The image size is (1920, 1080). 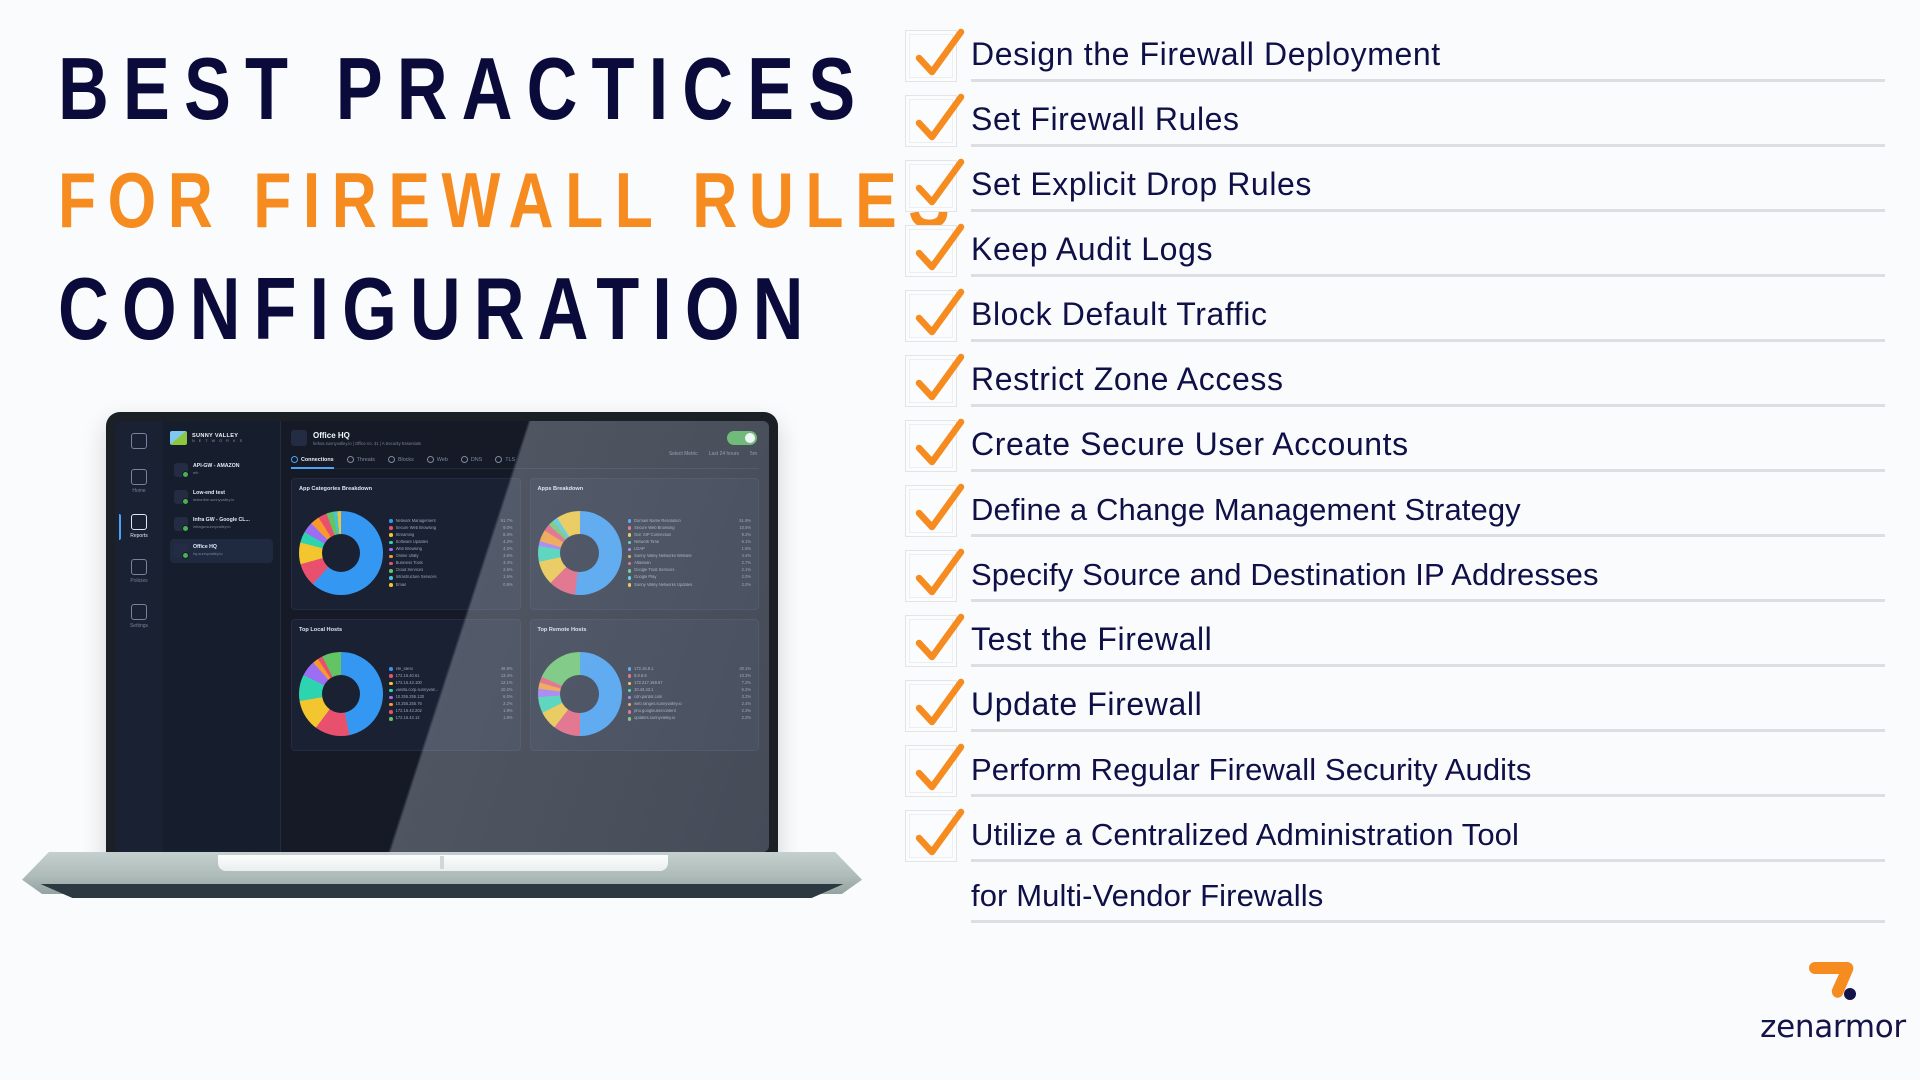 I want to click on legend-label: updates.sunnyvalley.io, so click(x=655, y=718).